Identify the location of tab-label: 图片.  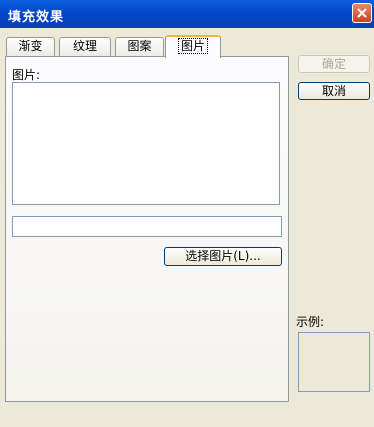
(192, 46).